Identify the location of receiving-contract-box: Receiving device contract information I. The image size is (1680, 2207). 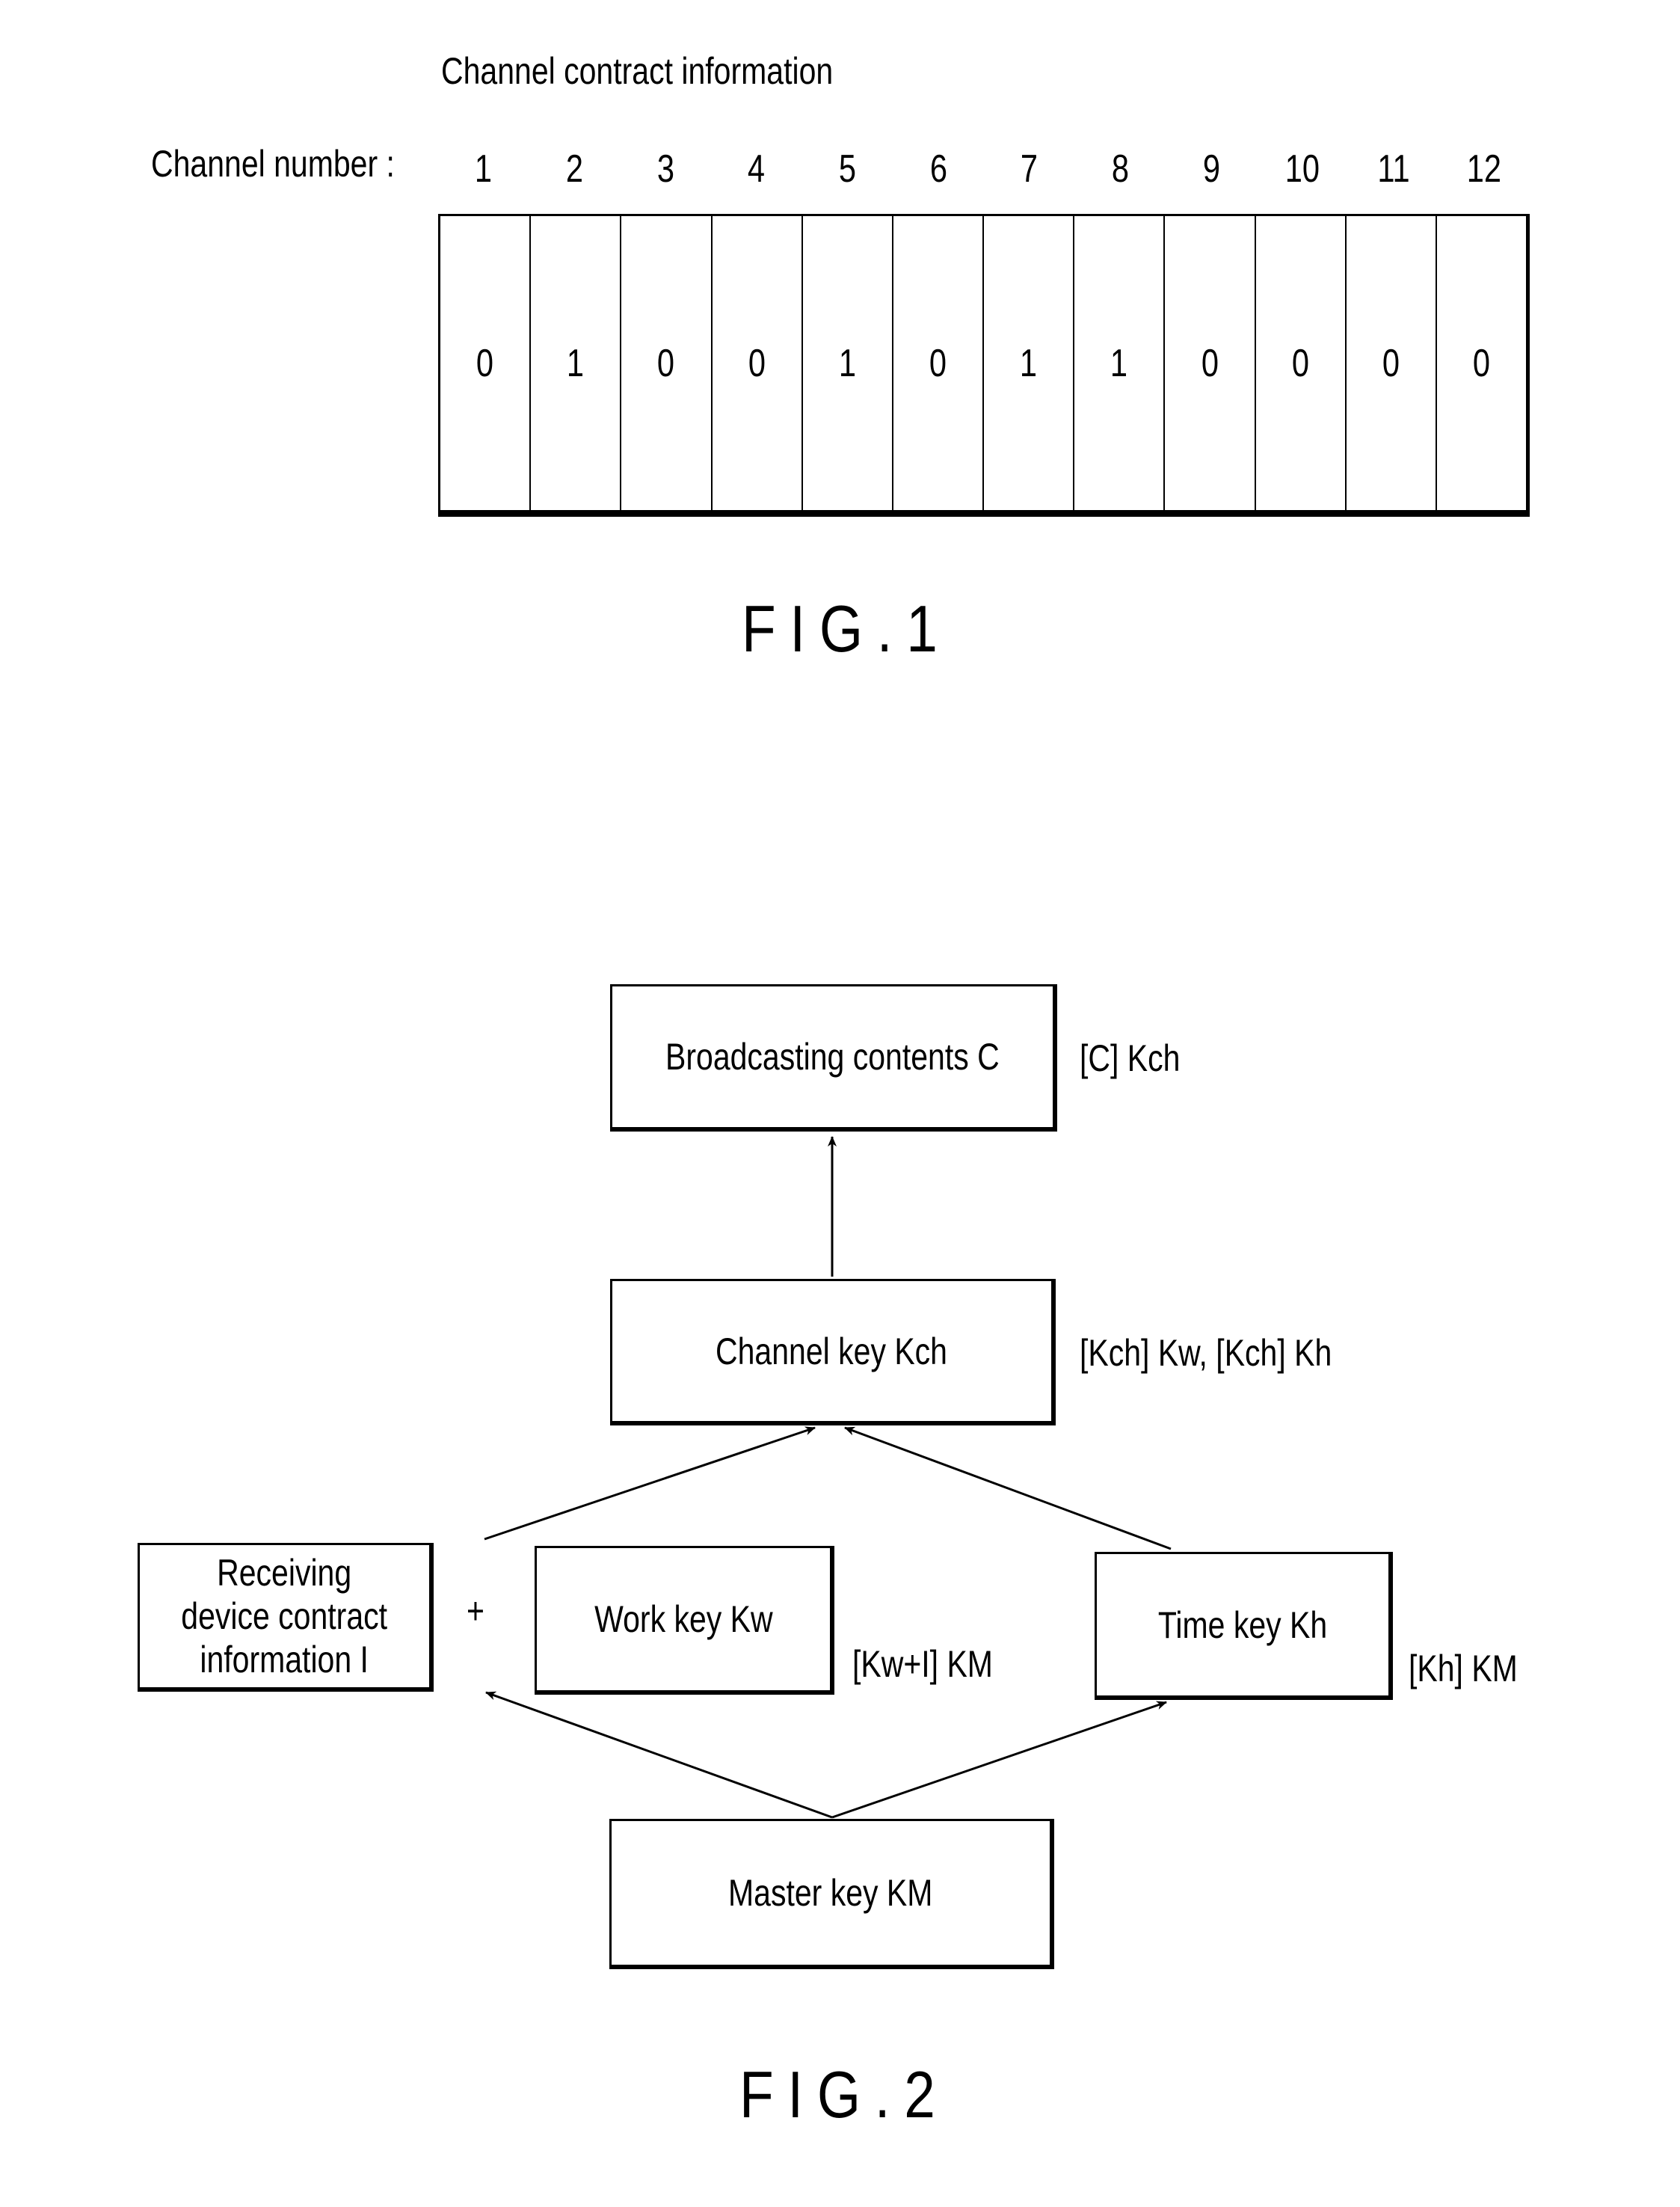
(286, 1618).